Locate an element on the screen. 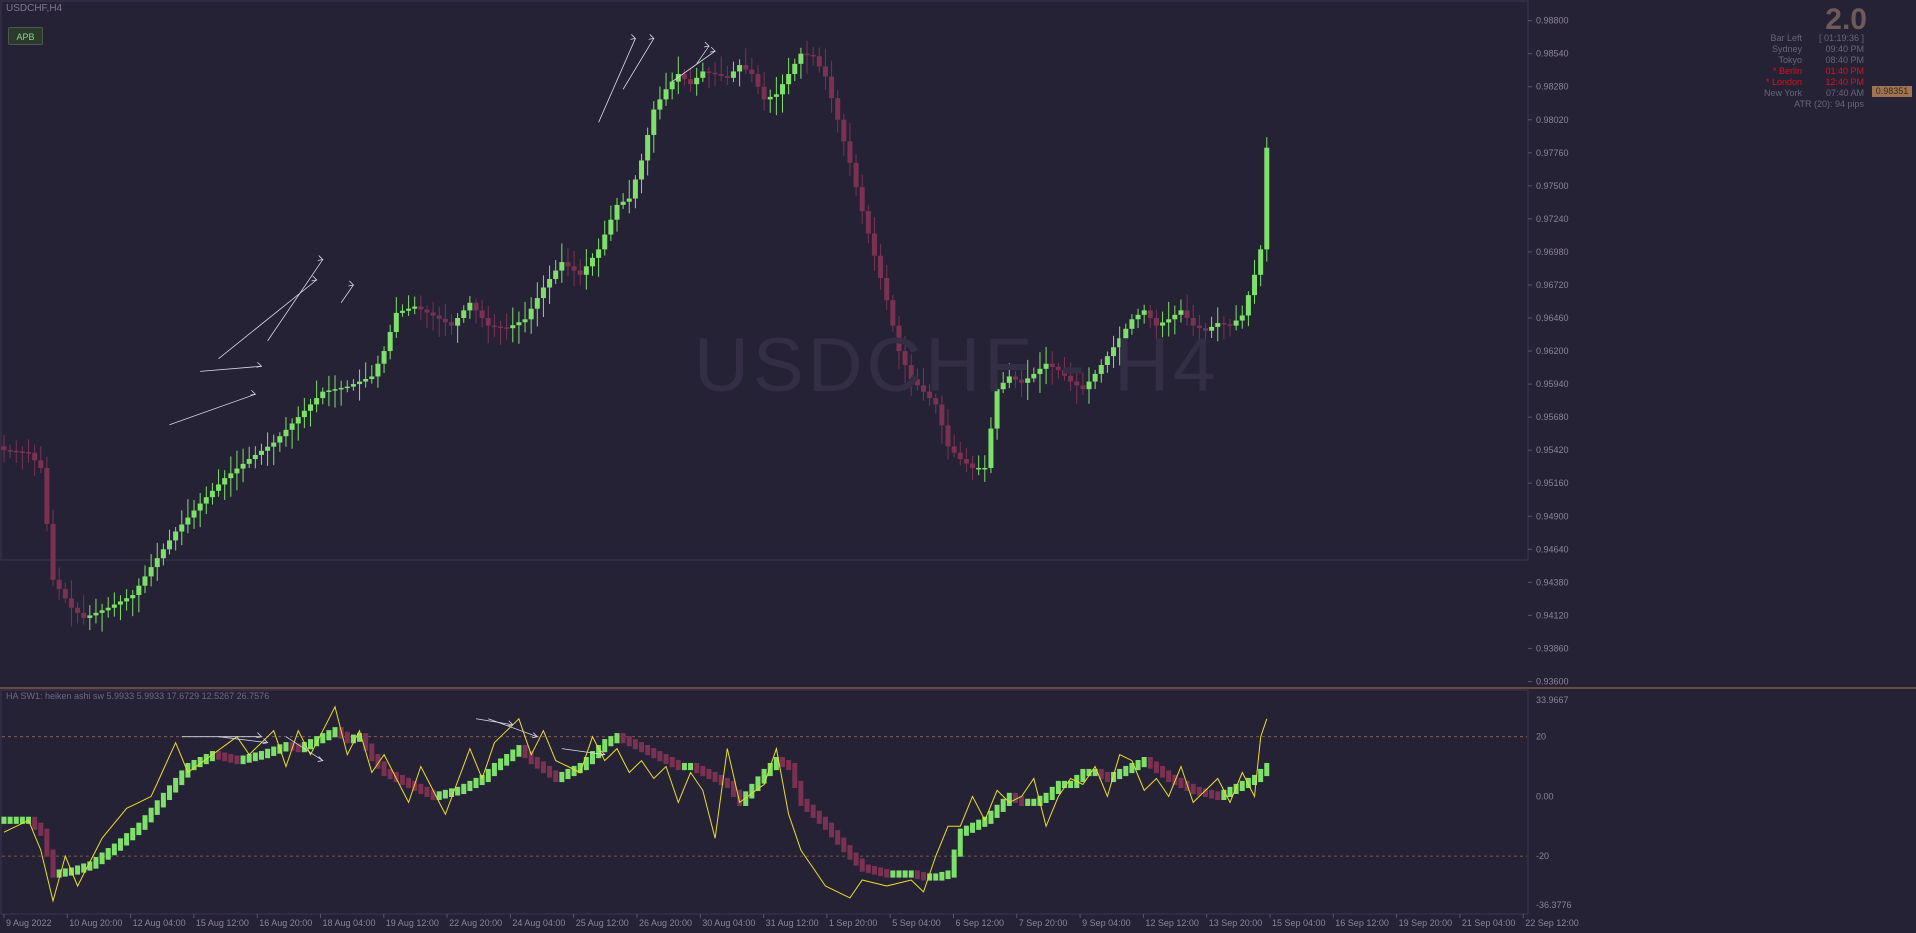  price-axis-label: 0.98540 is located at coordinates (1552, 54).